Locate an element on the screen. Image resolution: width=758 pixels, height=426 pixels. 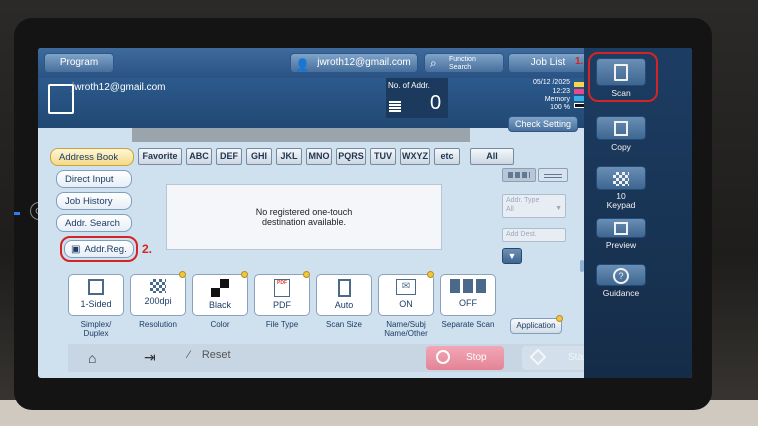
addr-reg-button: ▣ Addr.Reg. is located at coordinates (99, 249).